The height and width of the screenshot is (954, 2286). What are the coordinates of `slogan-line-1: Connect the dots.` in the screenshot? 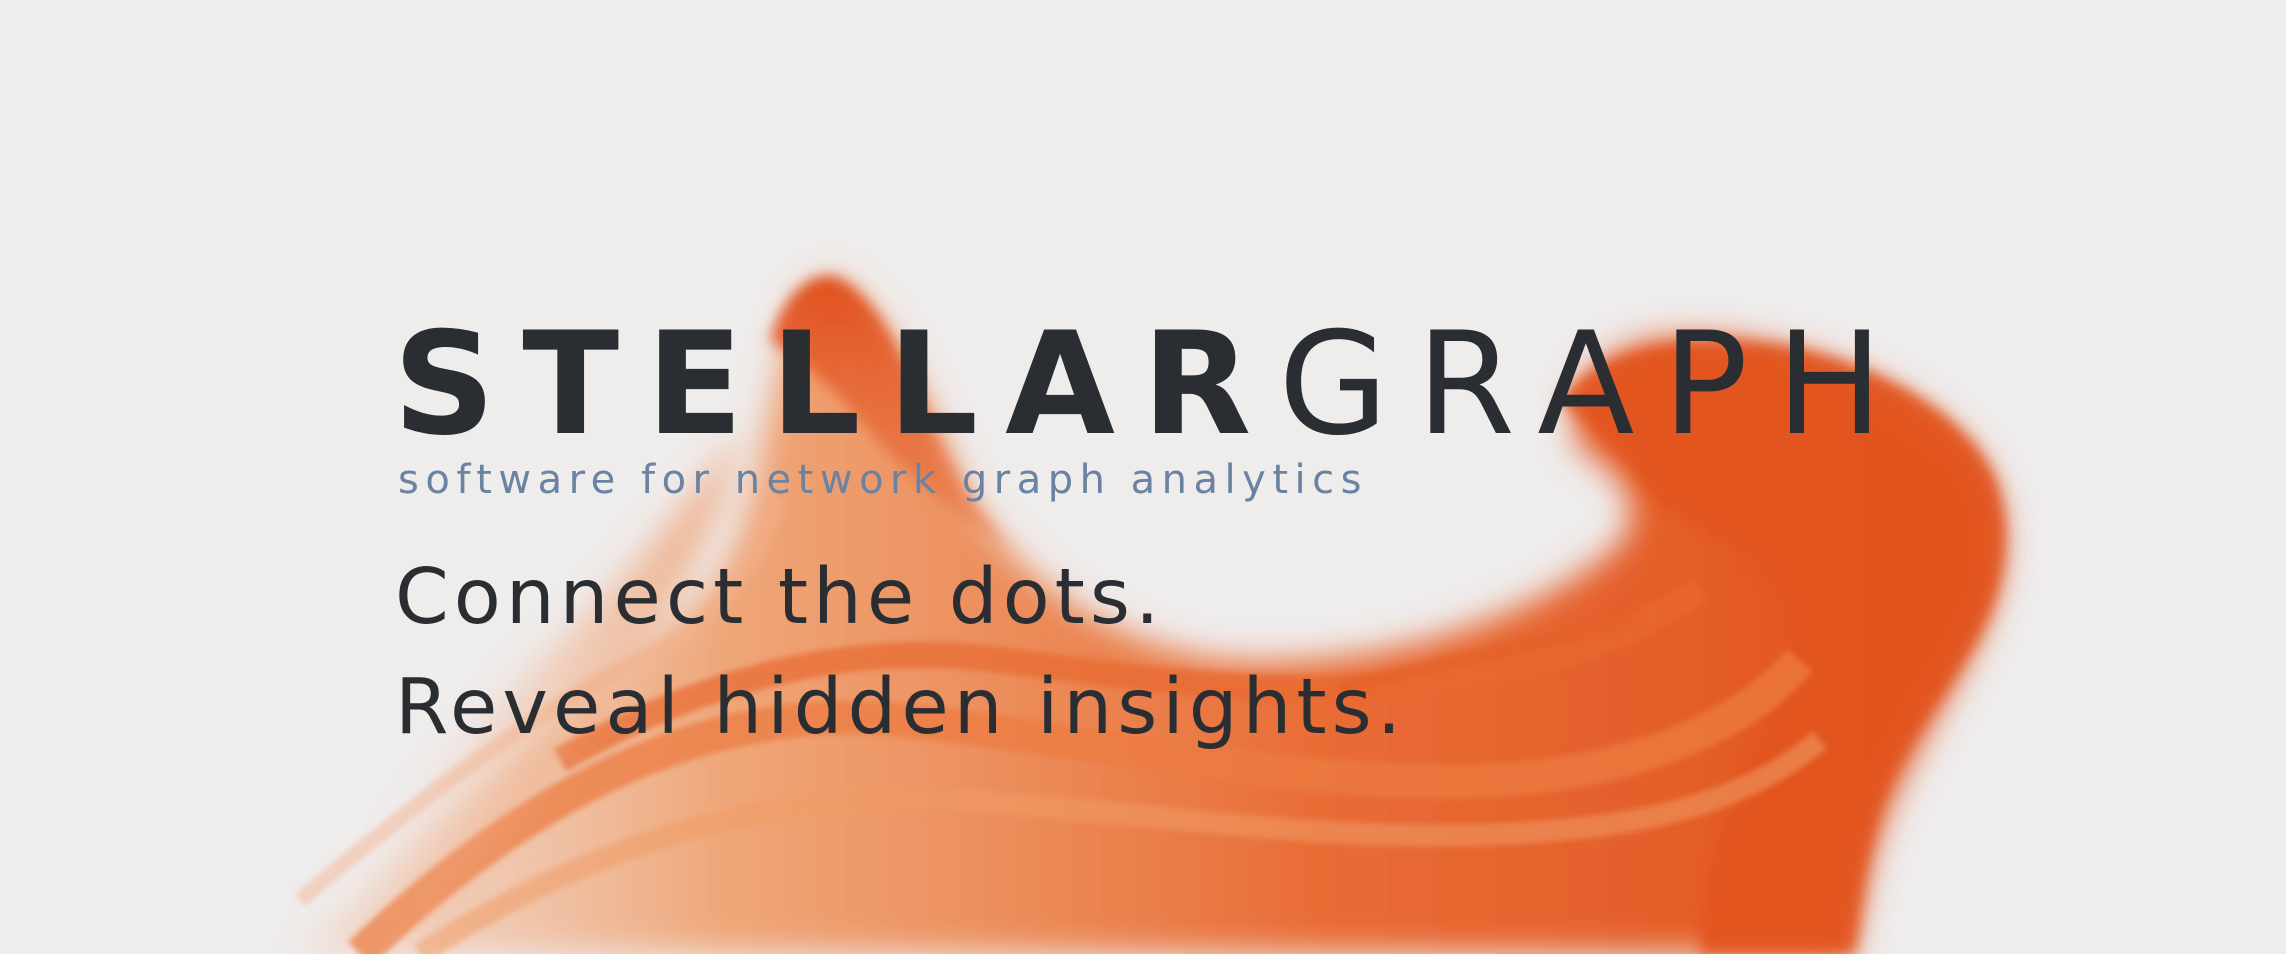 It's located at (780, 597).